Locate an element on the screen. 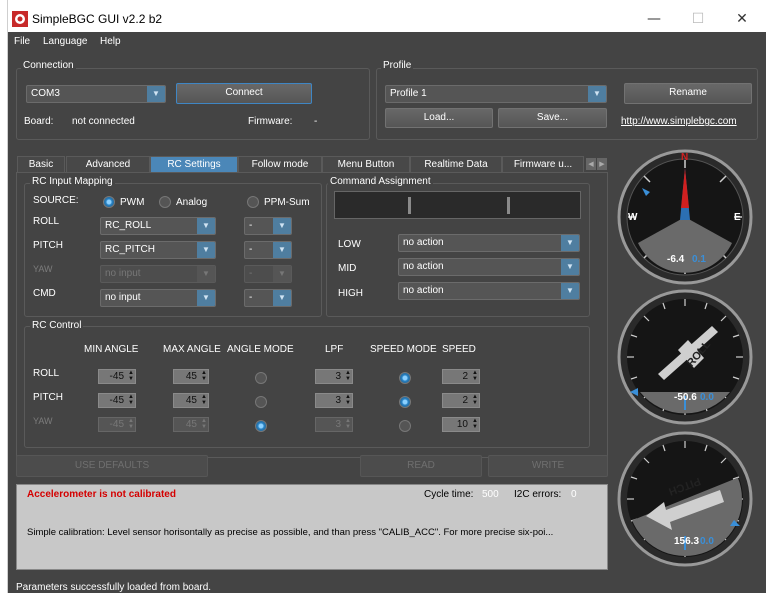 The image size is (766, 593). tab-rc-settings: RC Settings is located at coordinates (194, 164).